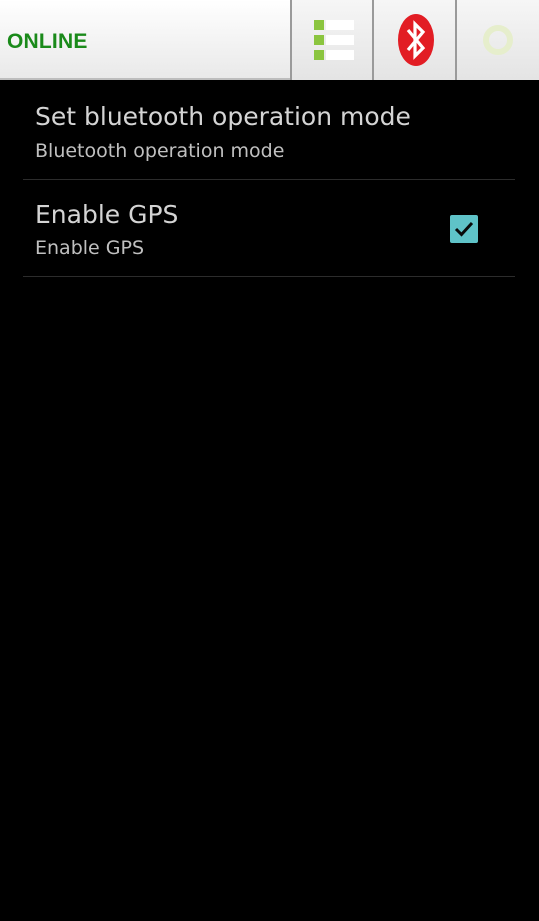  What do you see at coordinates (269, 228) in the screenshot?
I see `pref-enable-gps: Enable GPS Enable GPS` at bounding box center [269, 228].